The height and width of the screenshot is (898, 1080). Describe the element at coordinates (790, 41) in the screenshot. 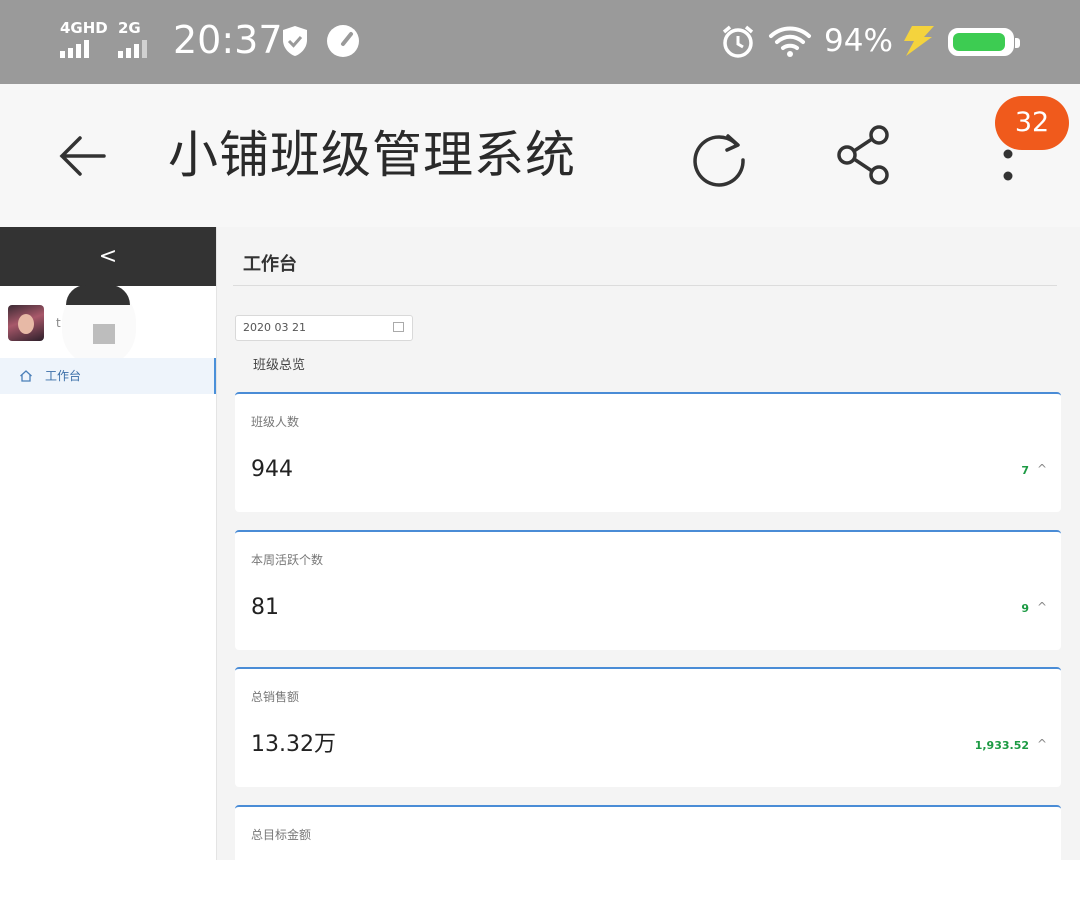

I see `wifi-icon` at that location.